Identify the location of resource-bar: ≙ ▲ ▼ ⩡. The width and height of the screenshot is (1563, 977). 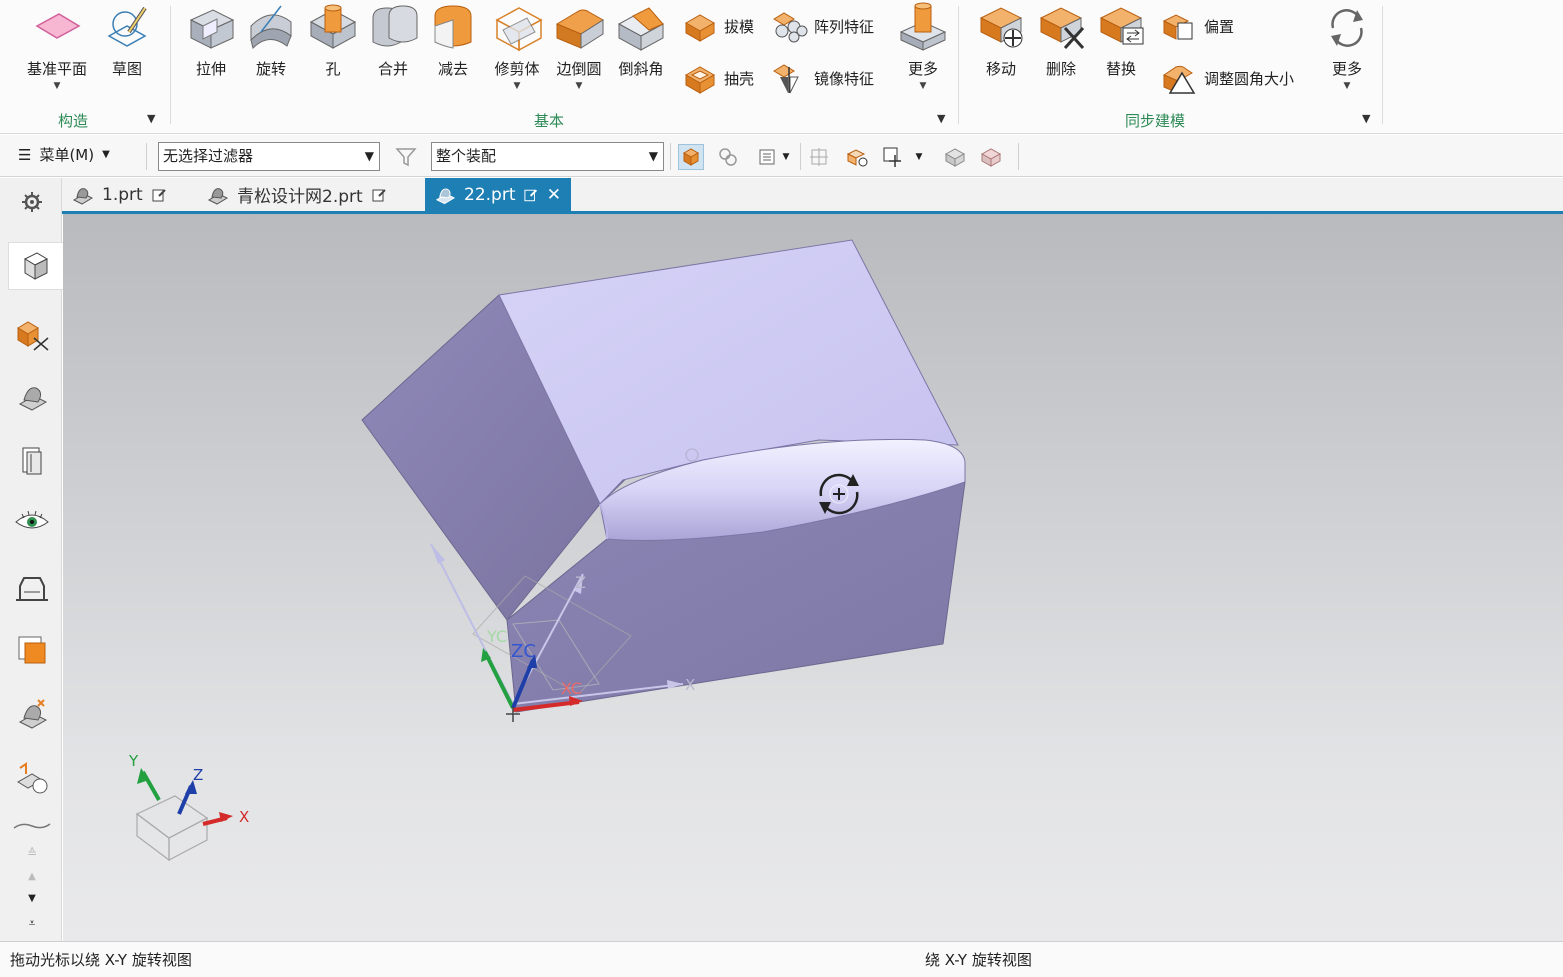
(31, 559).